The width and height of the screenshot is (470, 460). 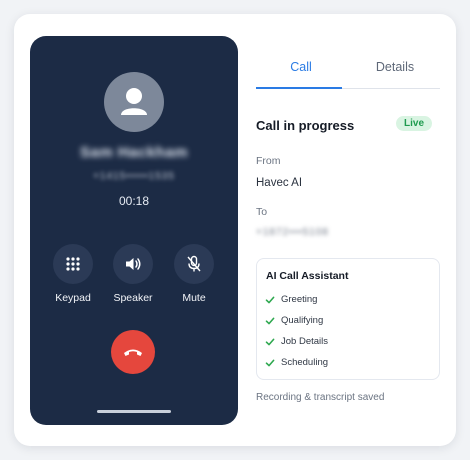 I want to click on person-icon, so click(x=134, y=101).